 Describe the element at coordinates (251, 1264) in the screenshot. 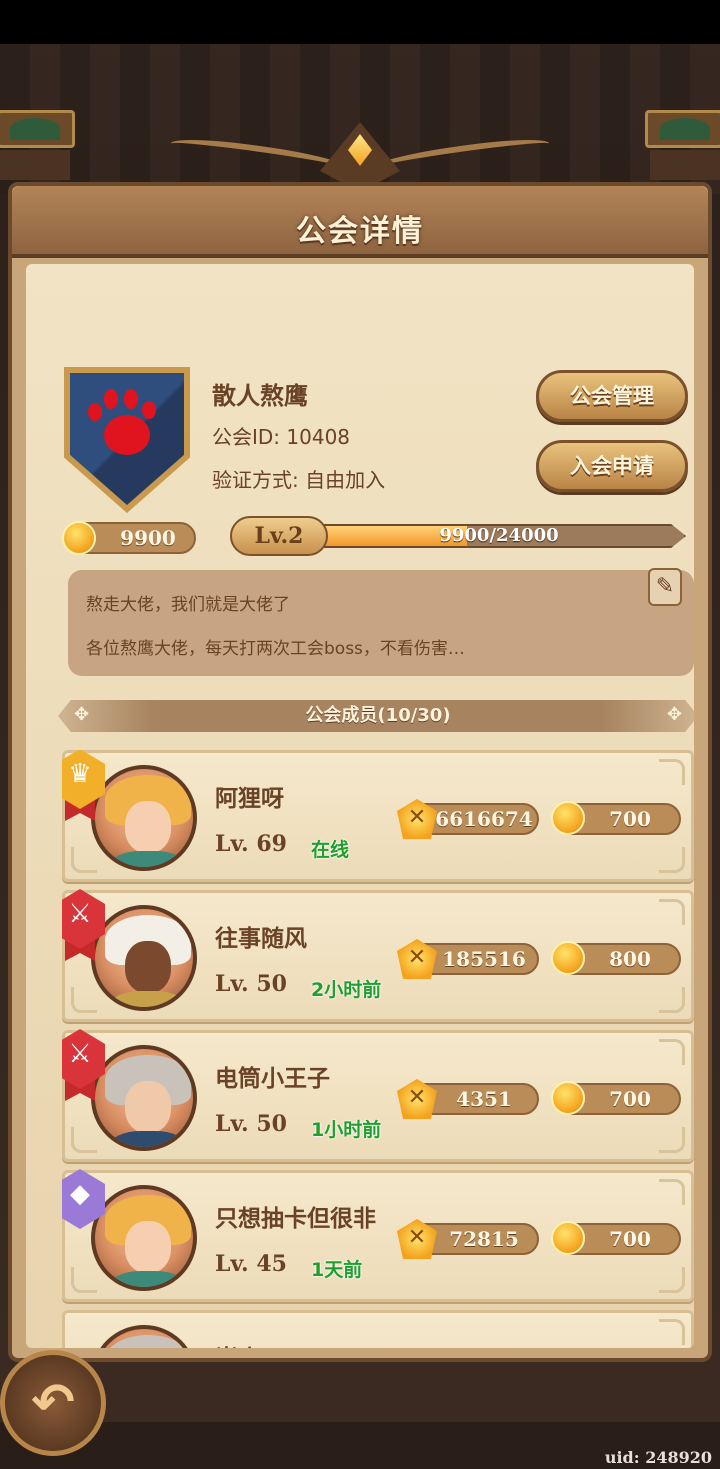

I see `member-level: Lv. 45` at that location.